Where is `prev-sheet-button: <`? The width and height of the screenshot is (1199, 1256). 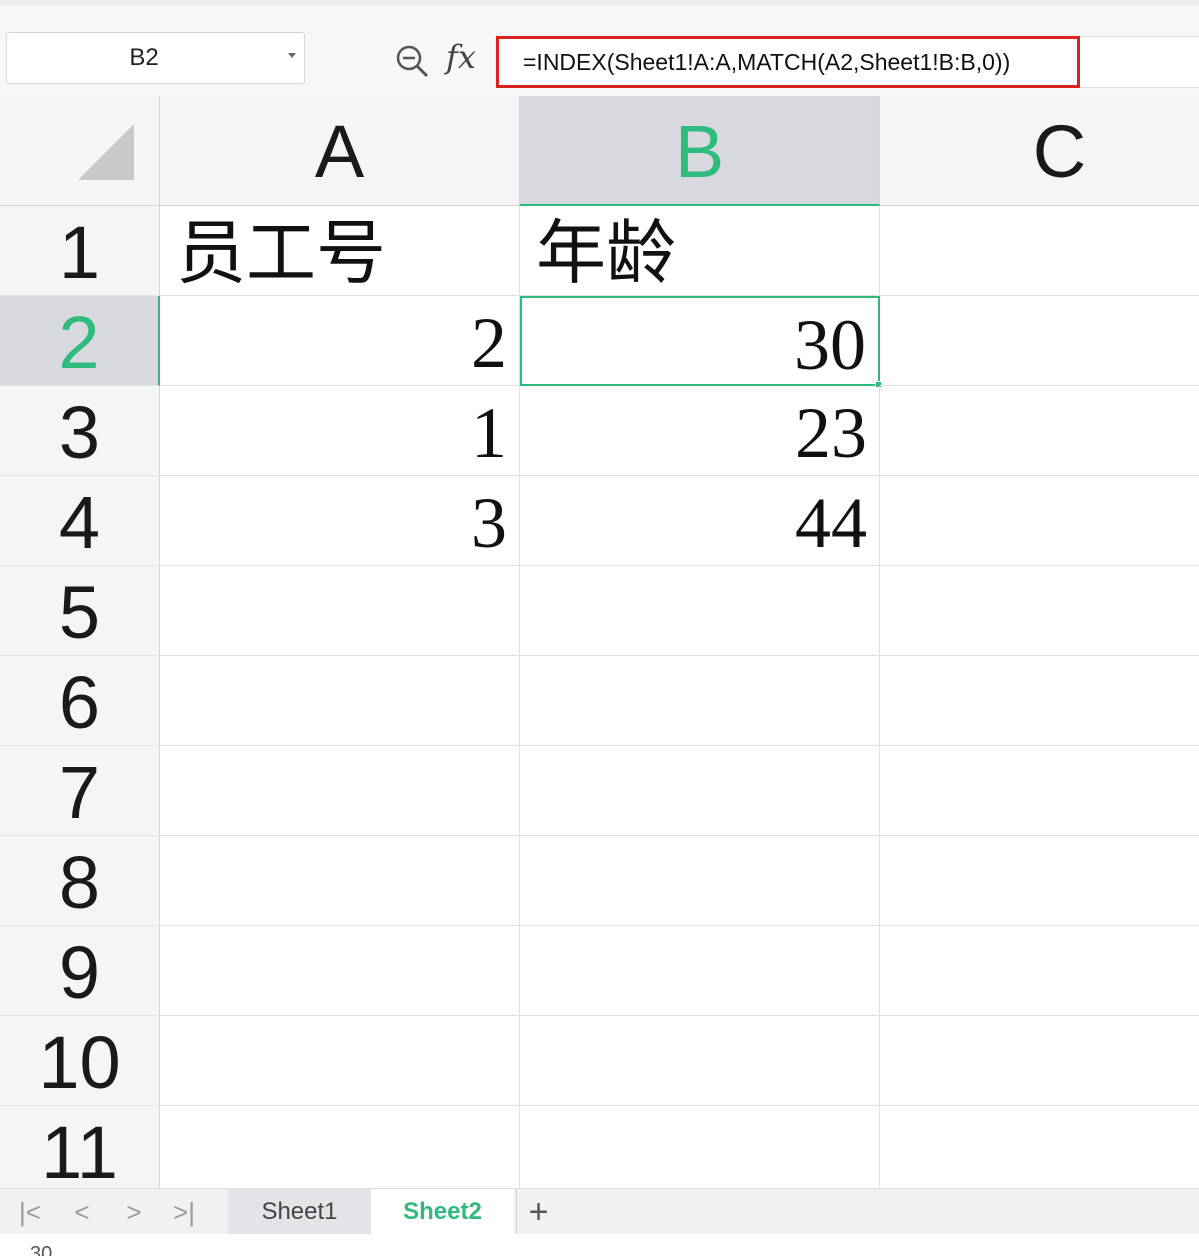
prev-sheet-button: < is located at coordinates (82, 1212).